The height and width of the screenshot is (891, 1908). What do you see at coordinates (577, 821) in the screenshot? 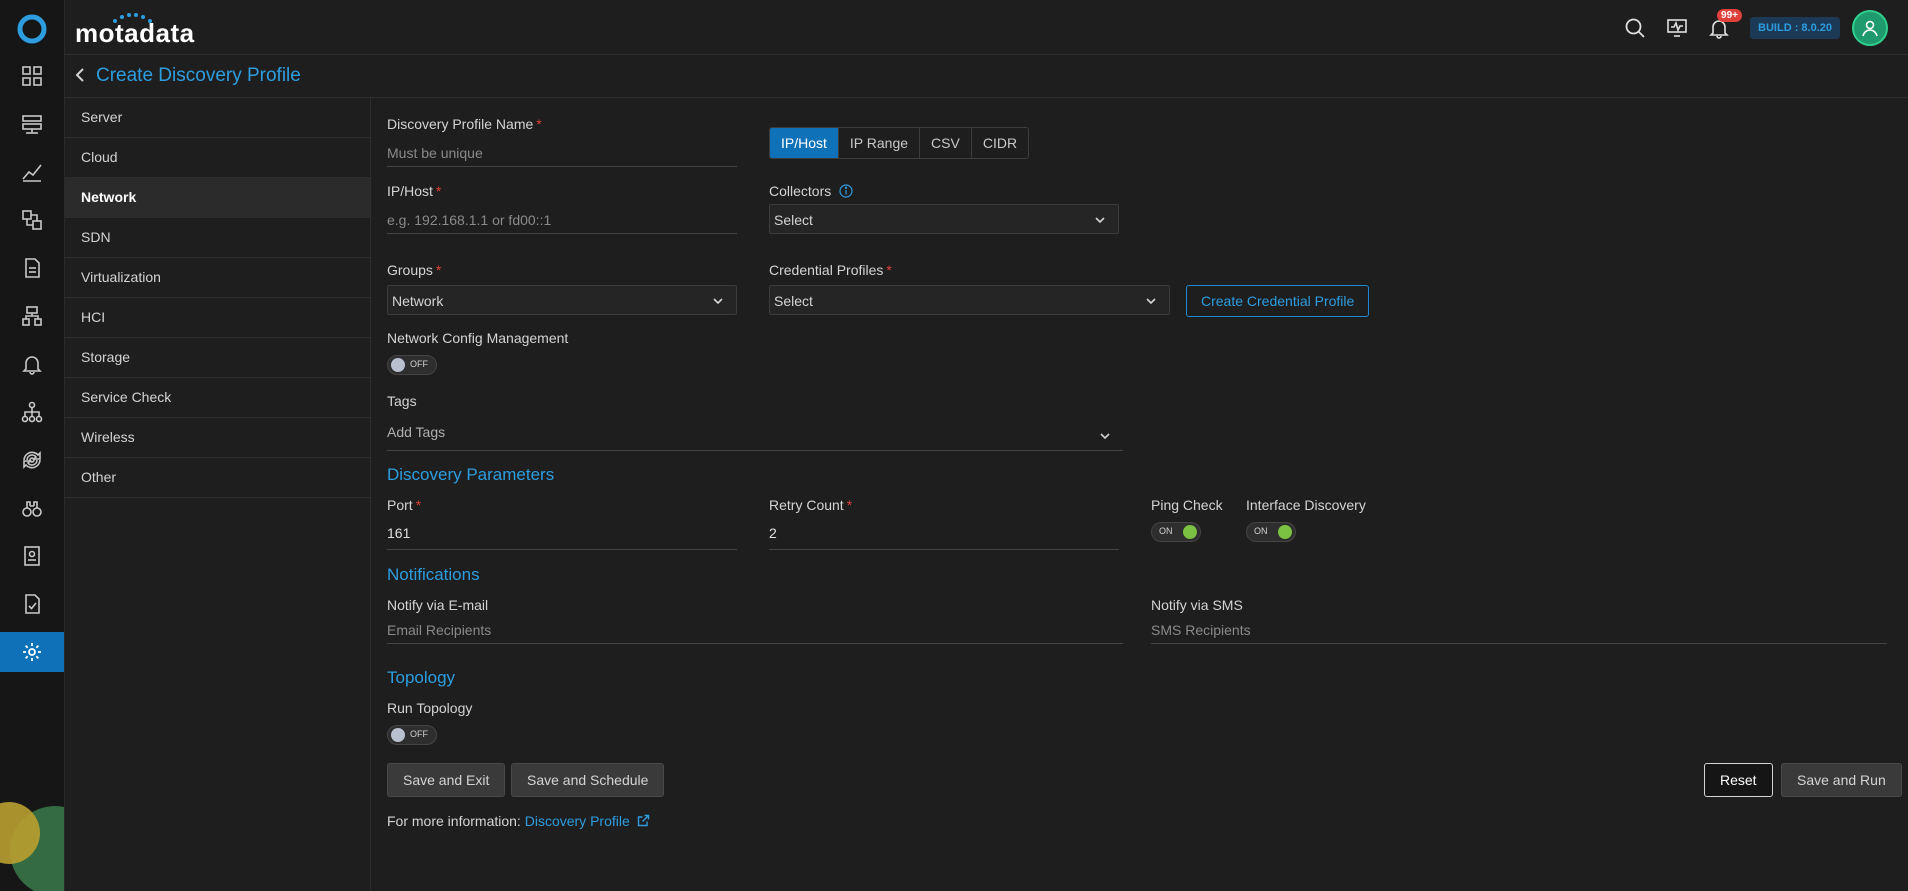
I see `discovery-profile-link: Discovery Profile` at bounding box center [577, 821].